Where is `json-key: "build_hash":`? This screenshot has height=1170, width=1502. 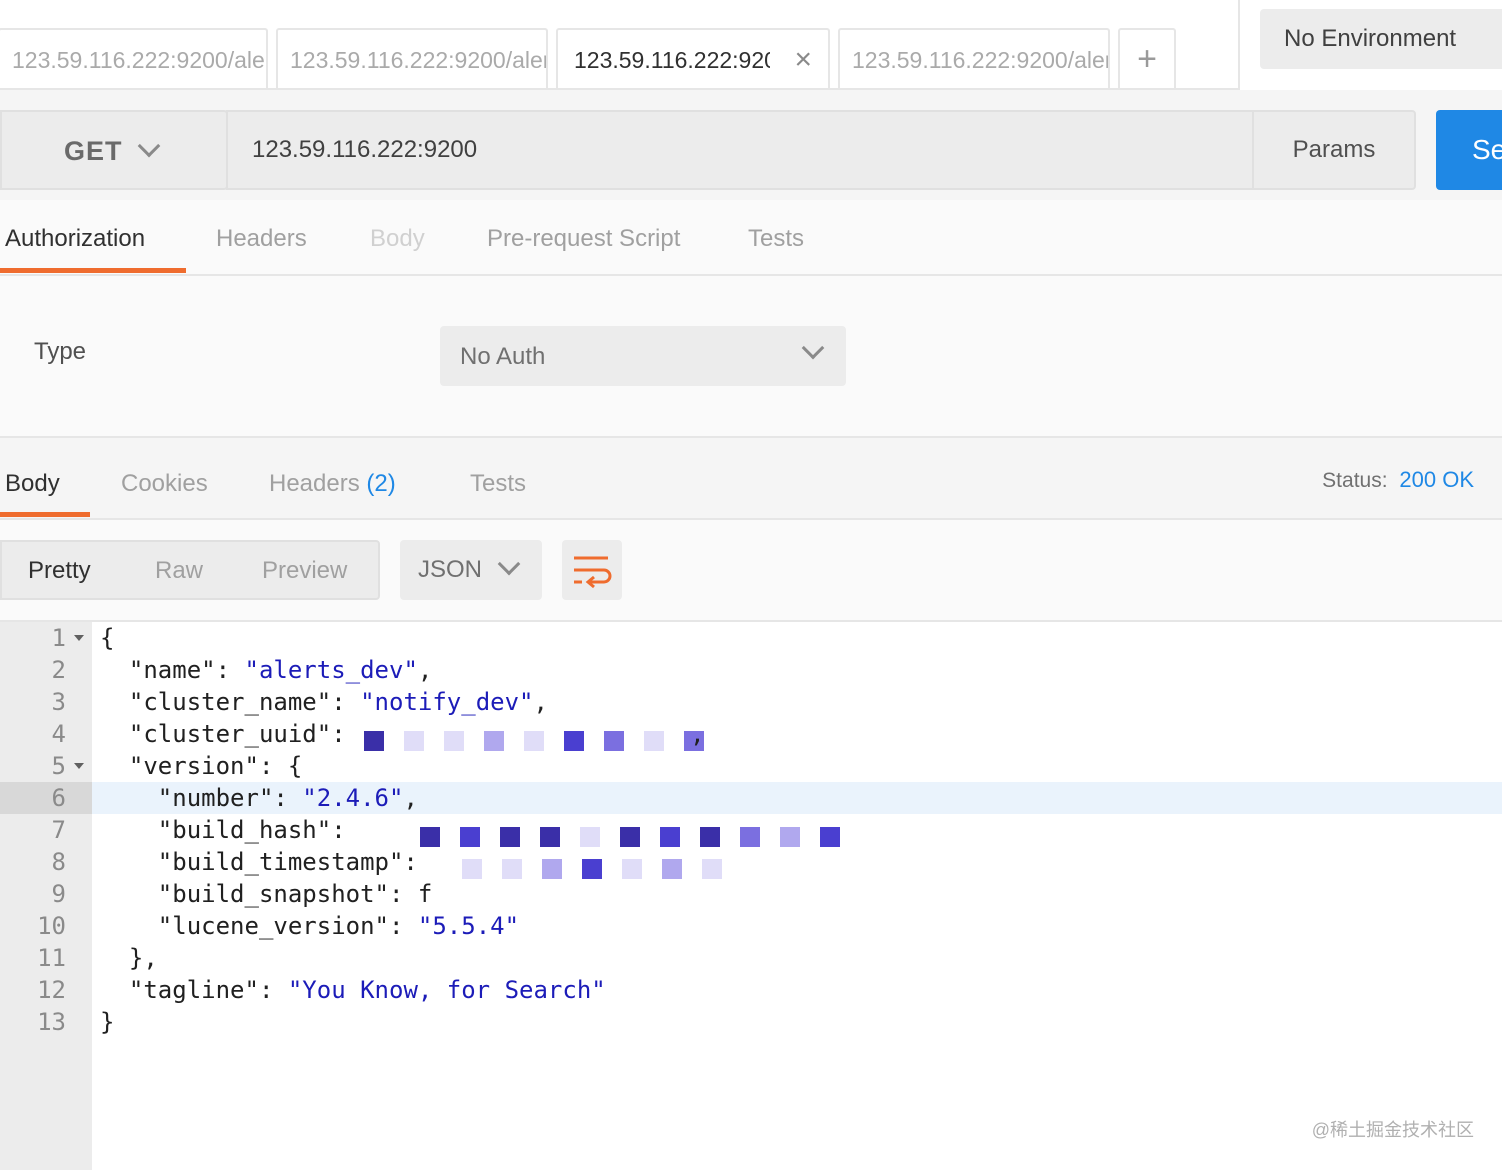 json-key: "build_hash": is located at coordinates (230, 830).